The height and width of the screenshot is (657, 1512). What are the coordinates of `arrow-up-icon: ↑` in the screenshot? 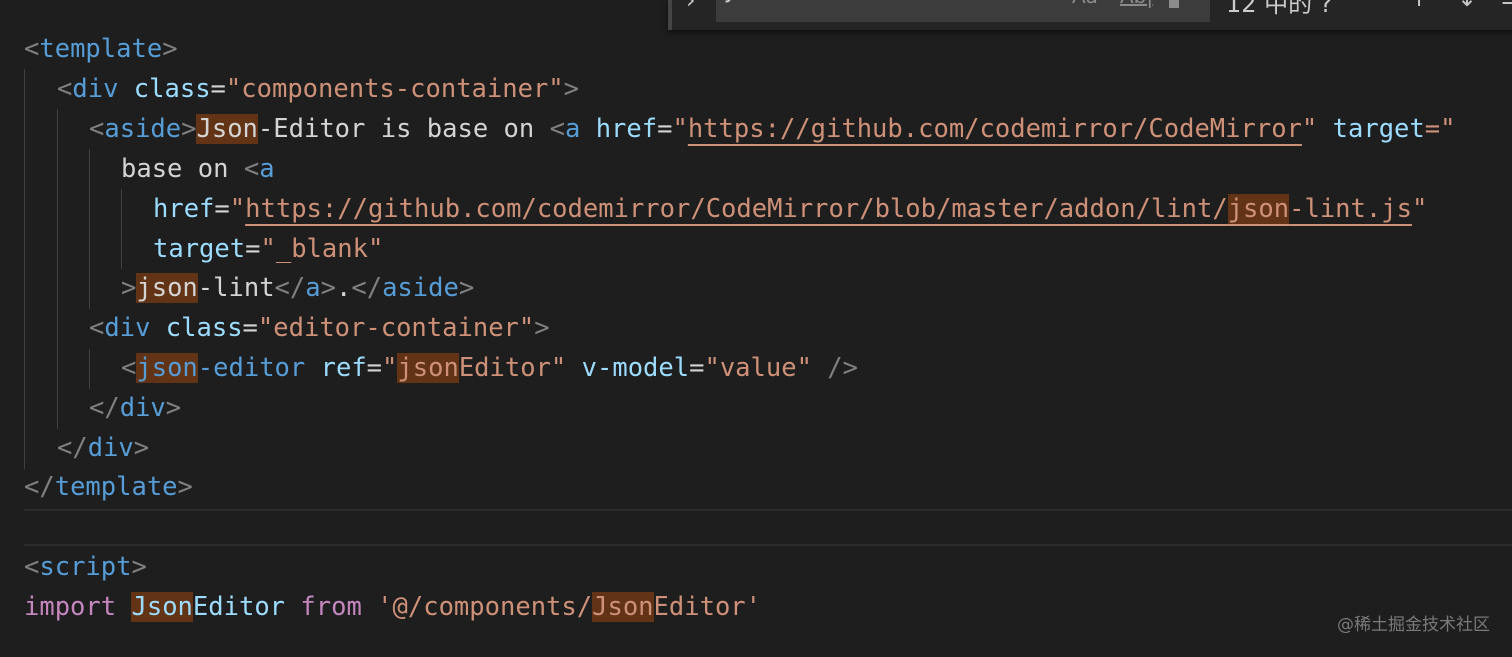 It's located at (1419, 6).